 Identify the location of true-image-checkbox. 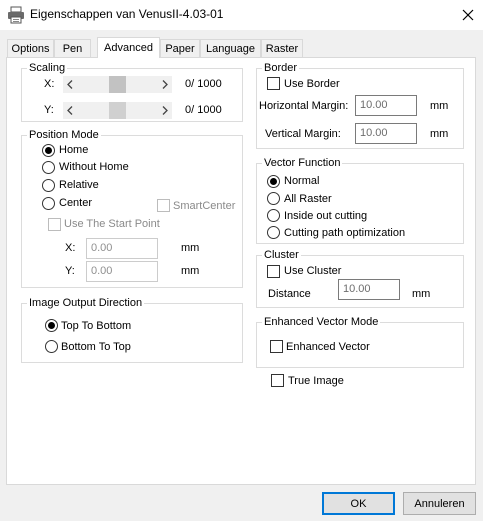
(277, 380).